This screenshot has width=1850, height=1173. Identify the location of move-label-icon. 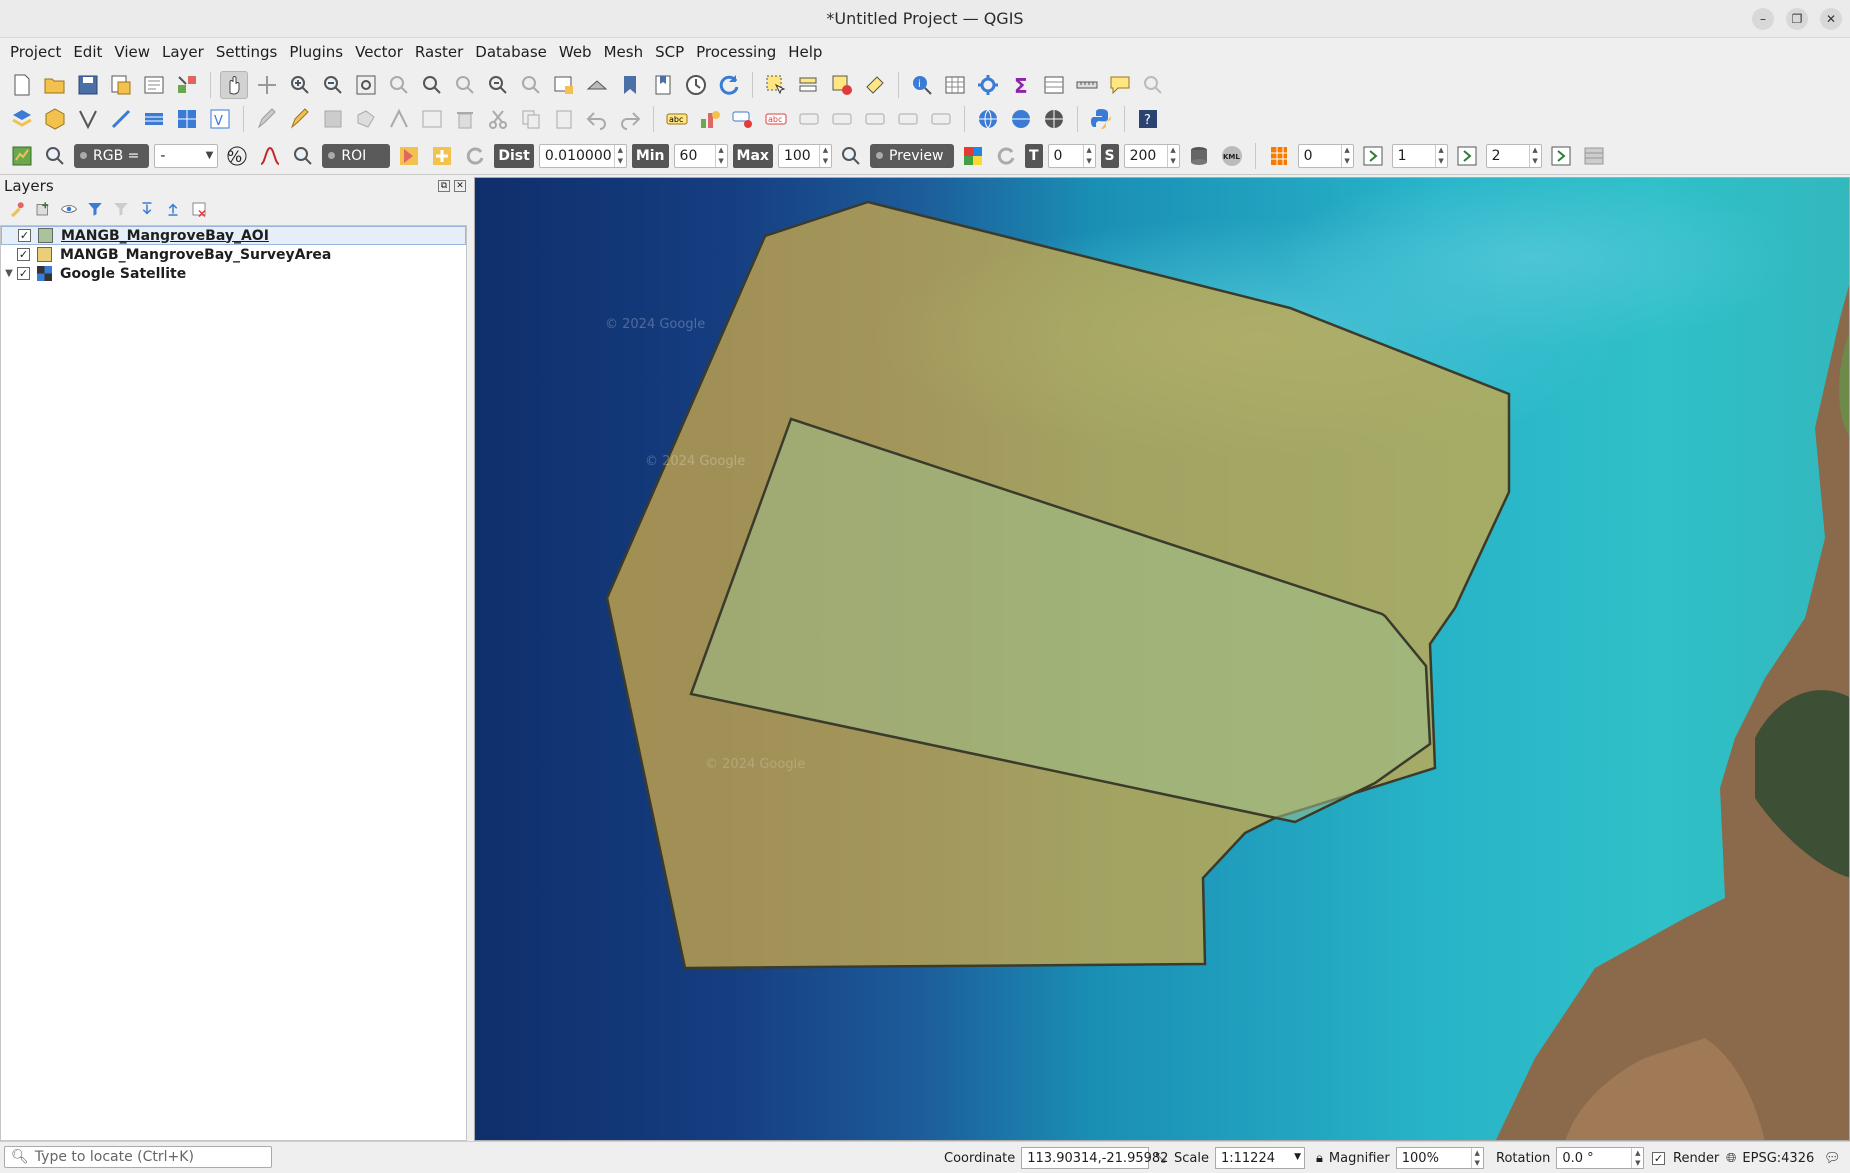
(809, 119).